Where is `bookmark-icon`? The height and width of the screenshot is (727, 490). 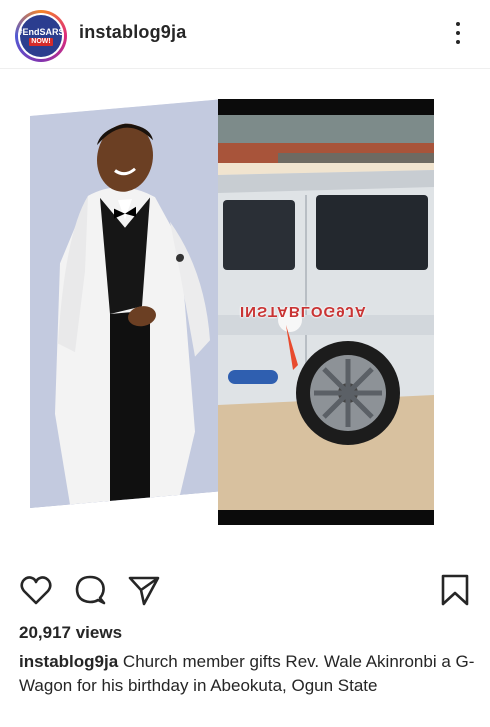
bookmark-icon is located at coordinates (455, 590).